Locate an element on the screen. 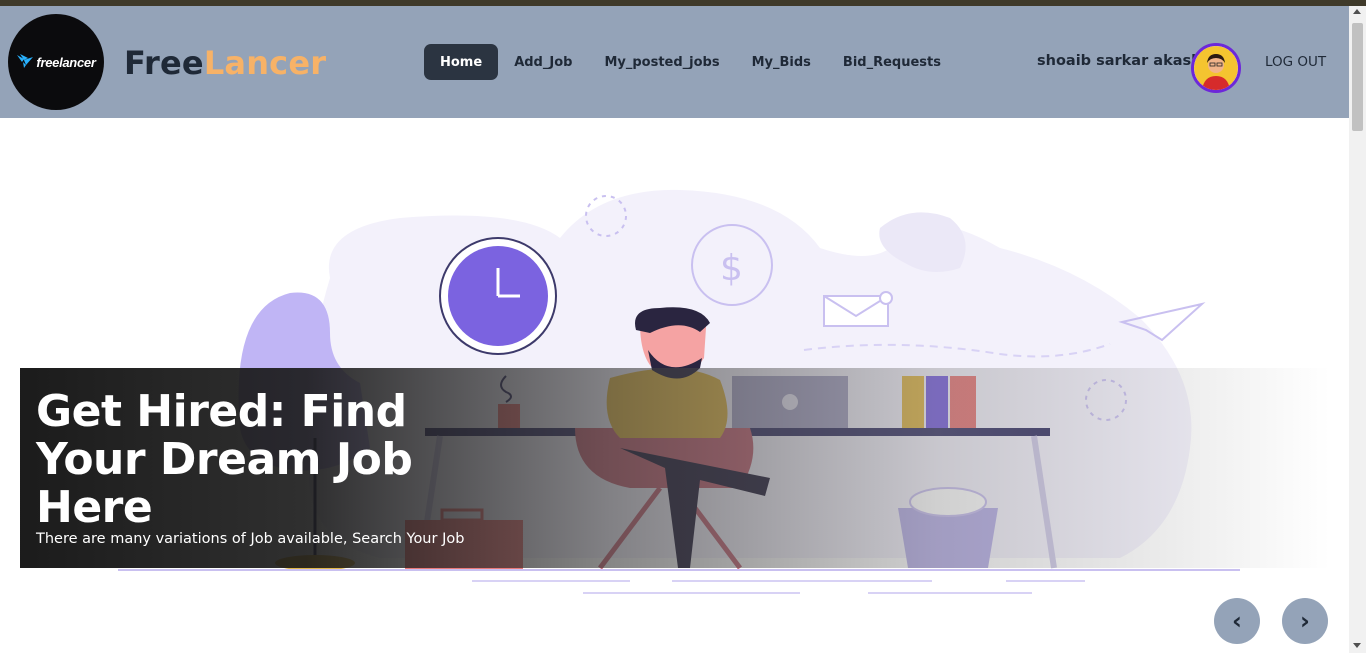 Image resolution: width=1366 pixels, height=653 pixels. carousel-next-button: › is located at coordinates (1305, 621).